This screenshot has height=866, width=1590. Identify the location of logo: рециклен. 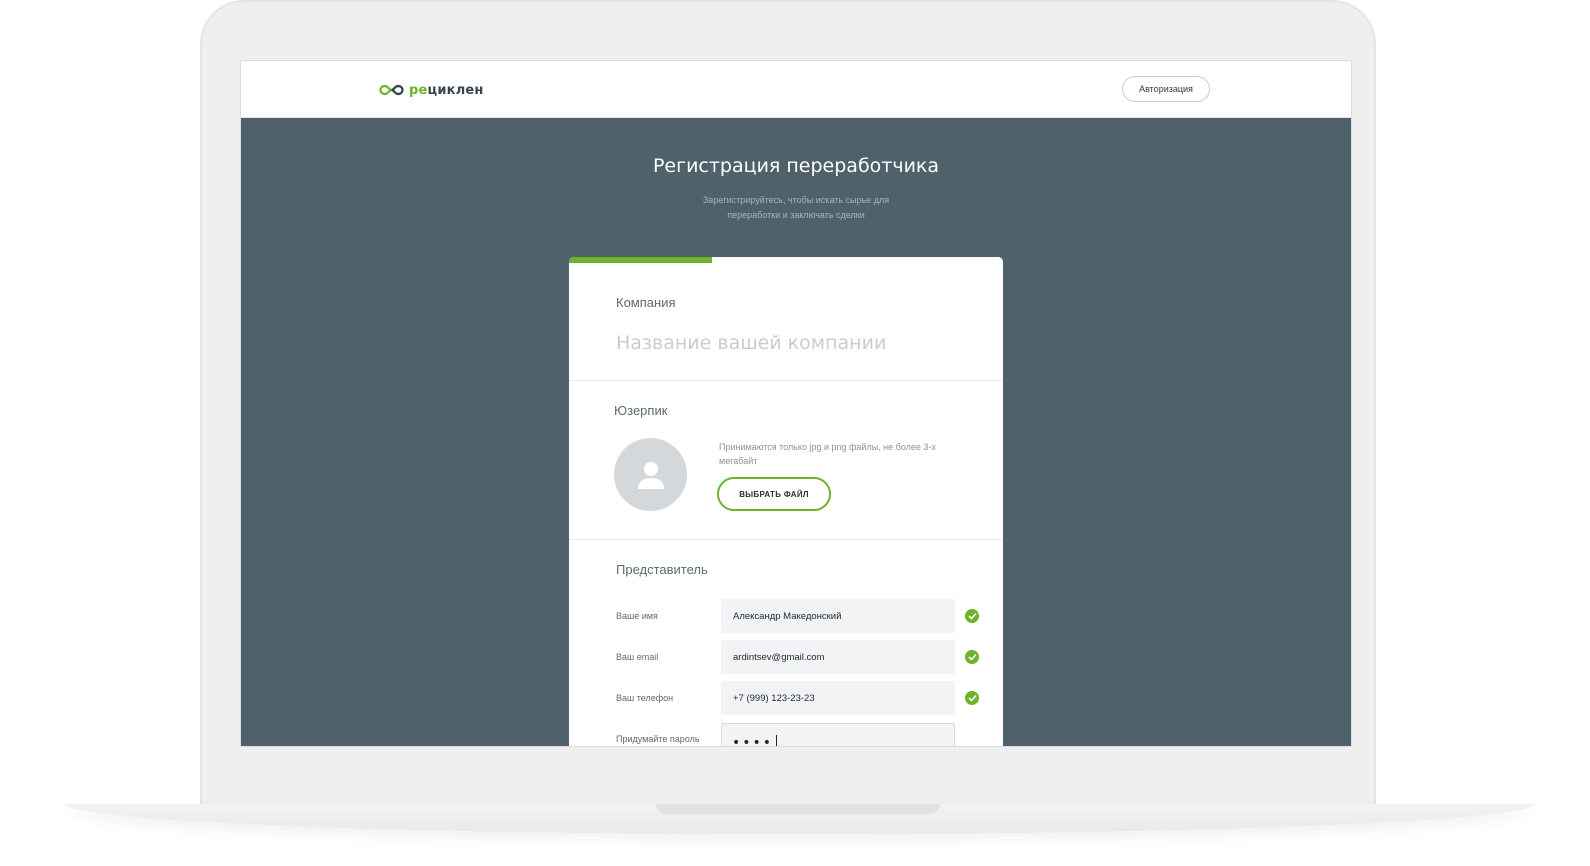
(431, 90).